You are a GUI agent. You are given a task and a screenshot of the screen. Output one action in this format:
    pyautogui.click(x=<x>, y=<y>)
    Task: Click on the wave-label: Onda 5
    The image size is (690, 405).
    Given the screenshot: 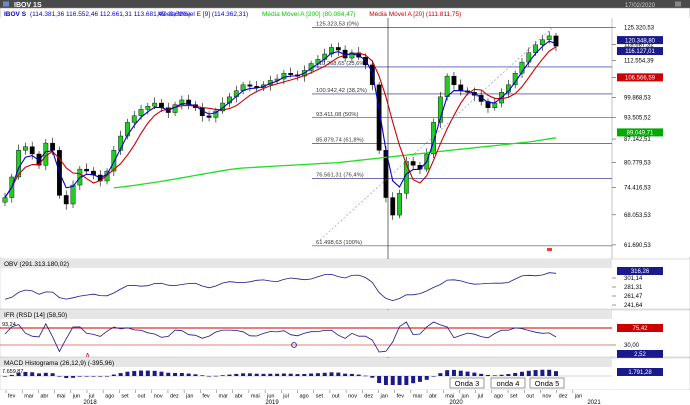 What is the action you would take?
    pyautogui.click(x=547, y=383)
    